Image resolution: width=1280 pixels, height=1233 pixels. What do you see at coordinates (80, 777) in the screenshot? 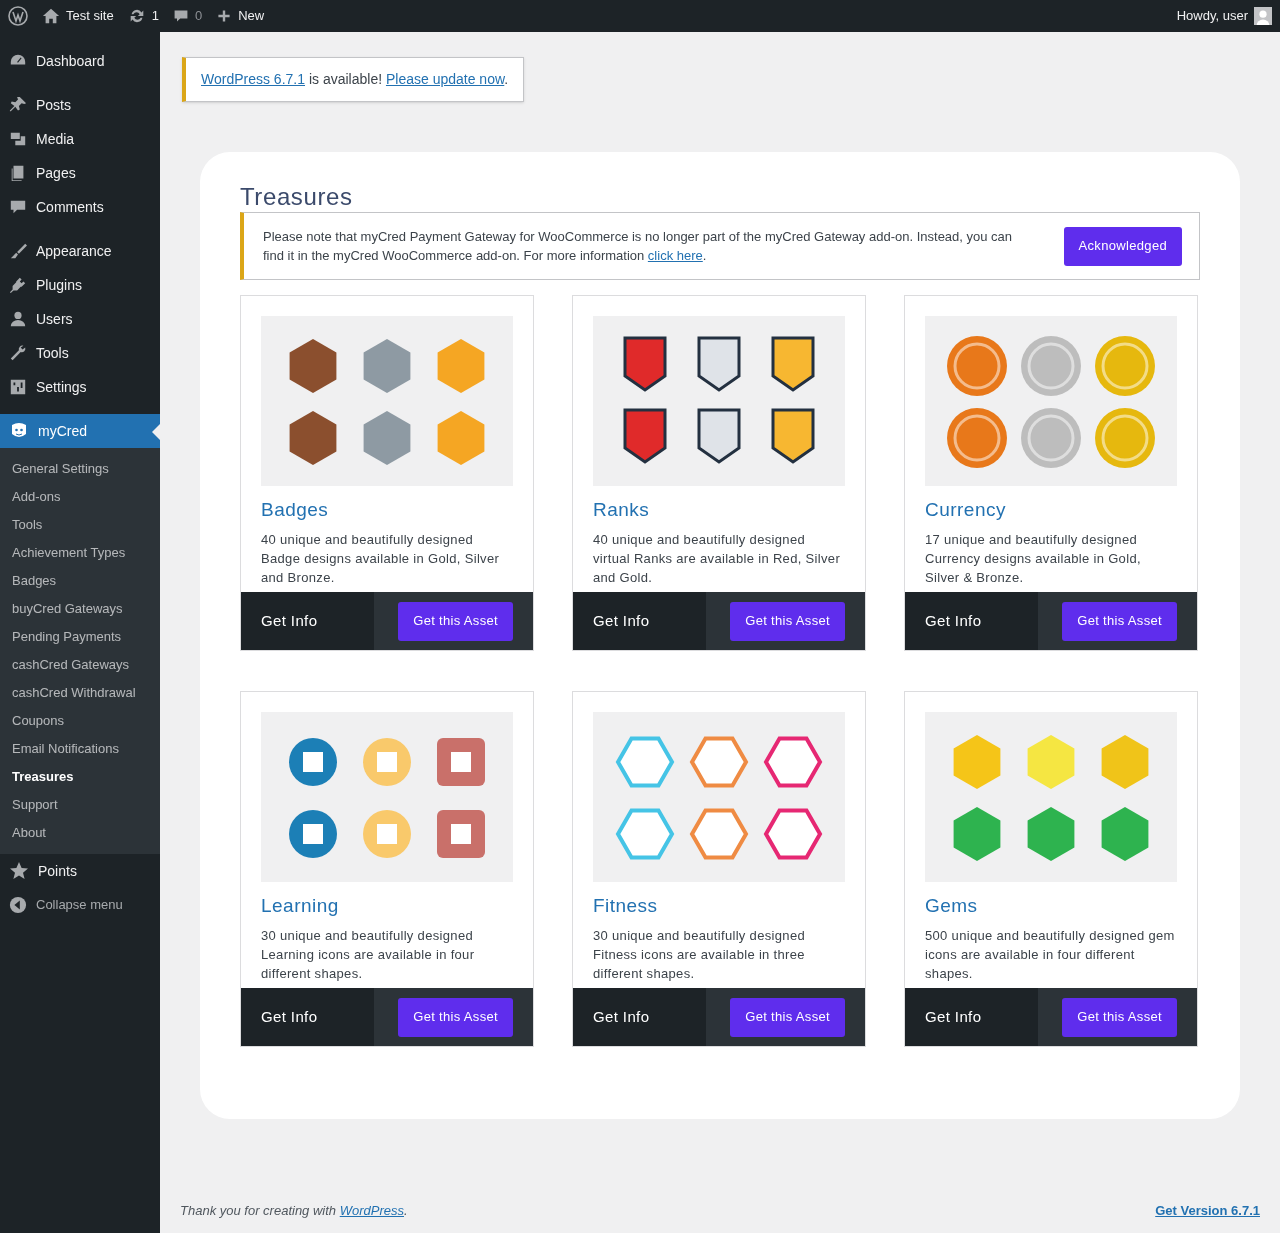
I see `submenu-item: Treasures` at bounding box center [80, 777].